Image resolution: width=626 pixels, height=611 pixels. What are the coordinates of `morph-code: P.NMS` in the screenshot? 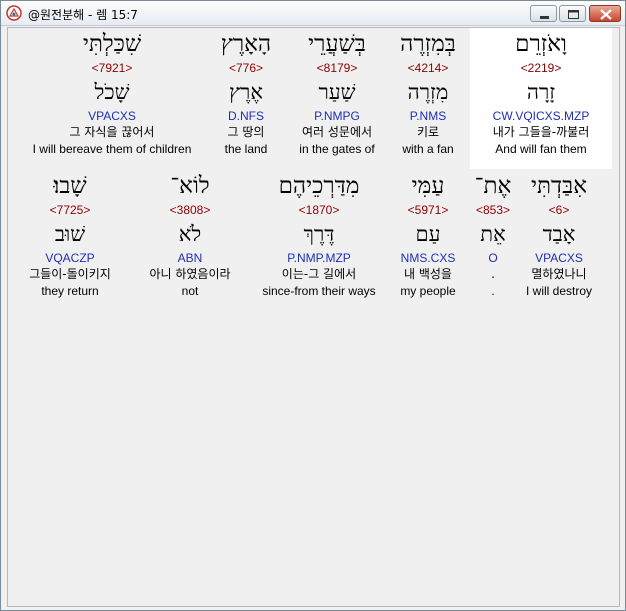 It's located at (428, 116).